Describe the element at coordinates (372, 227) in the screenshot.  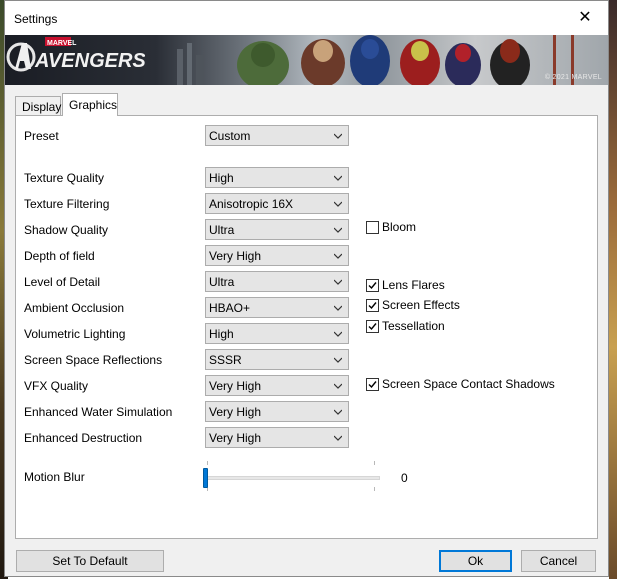
I see `bloom-checkbox-box` at that location.